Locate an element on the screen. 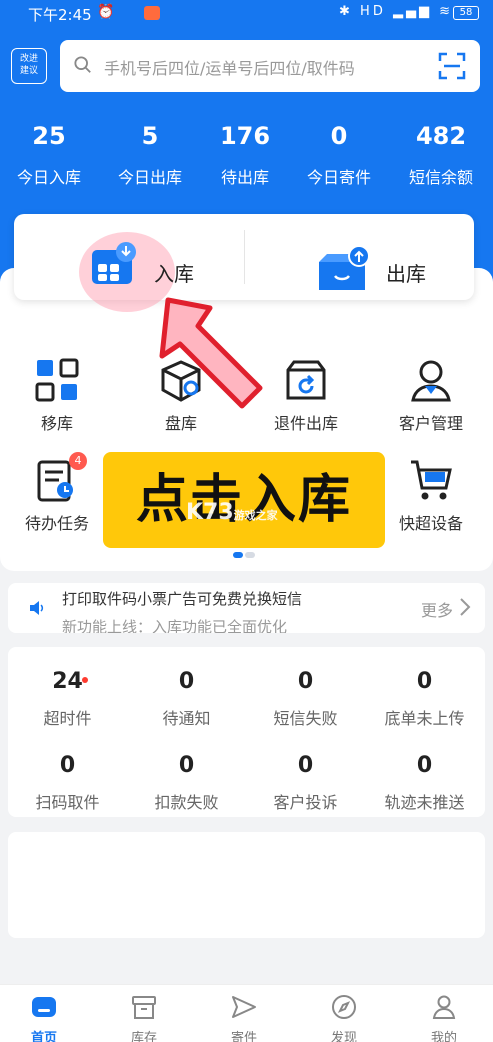 The image size is (493, 1042). grid-item-move: 移库 is located at coordinates (57, 395).